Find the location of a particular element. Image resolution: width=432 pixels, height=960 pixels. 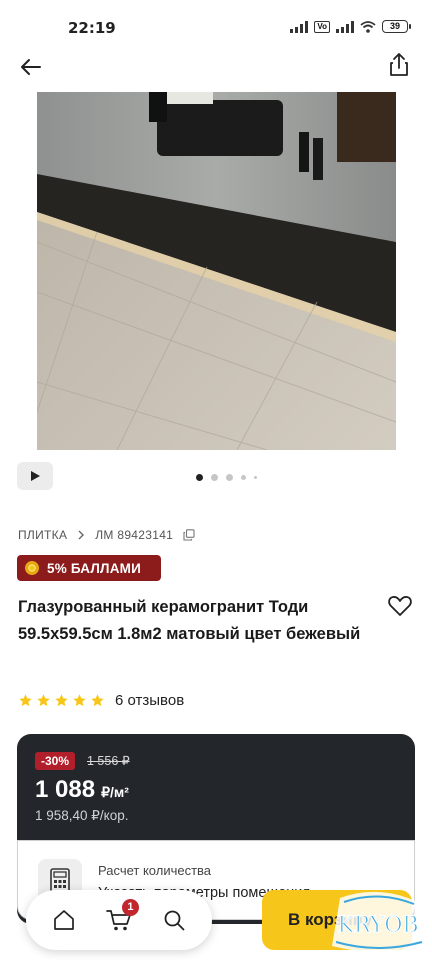

share-icon is located at coordinates (399, 64).